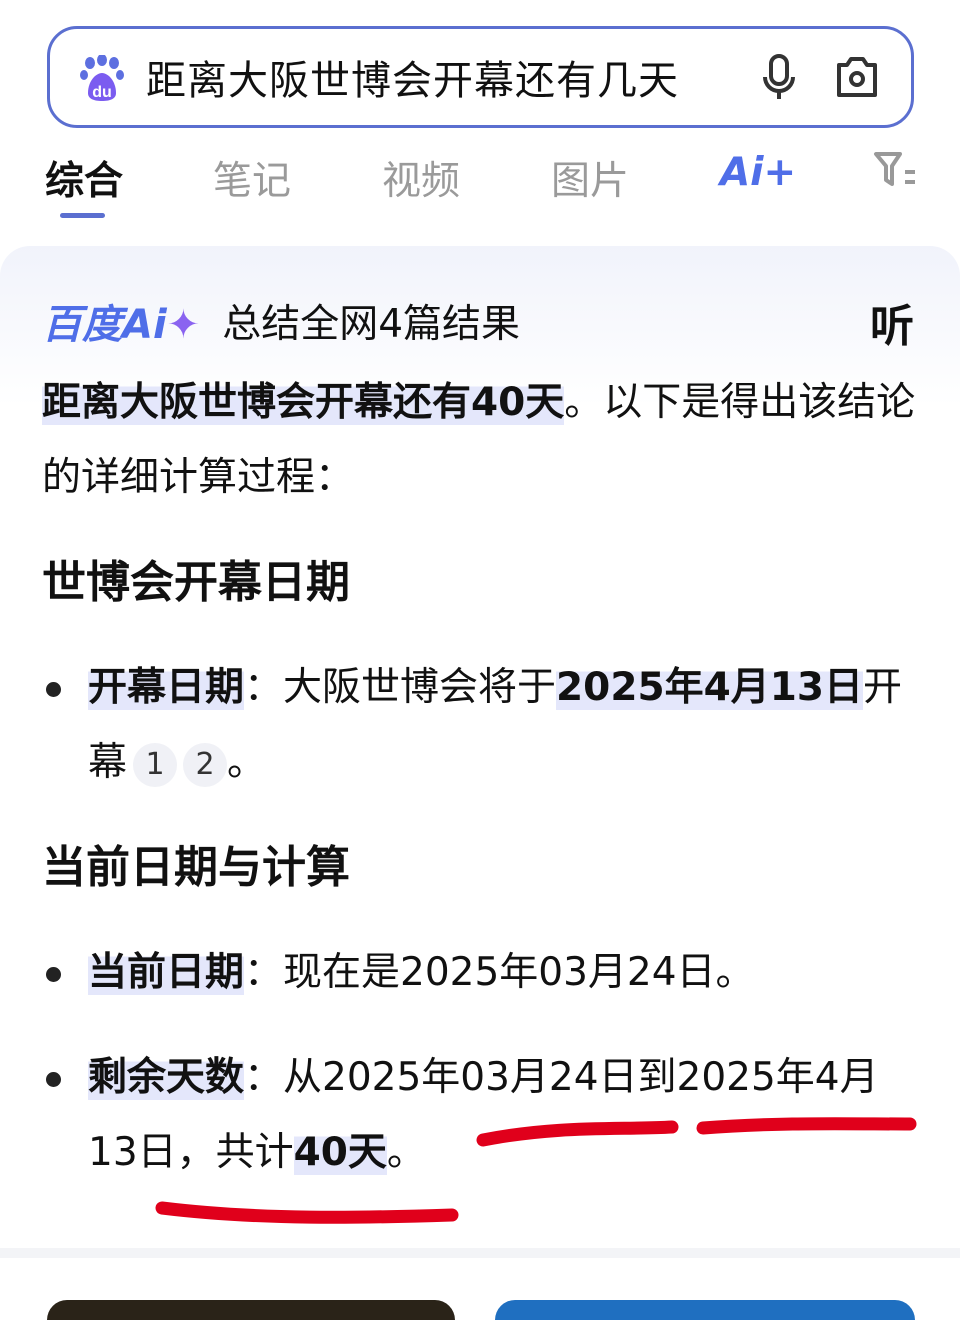  I want to click on list-item: 剩余天数：从2025年03月24日到2025年4月13日，共计40天。, so click(479, 1115).